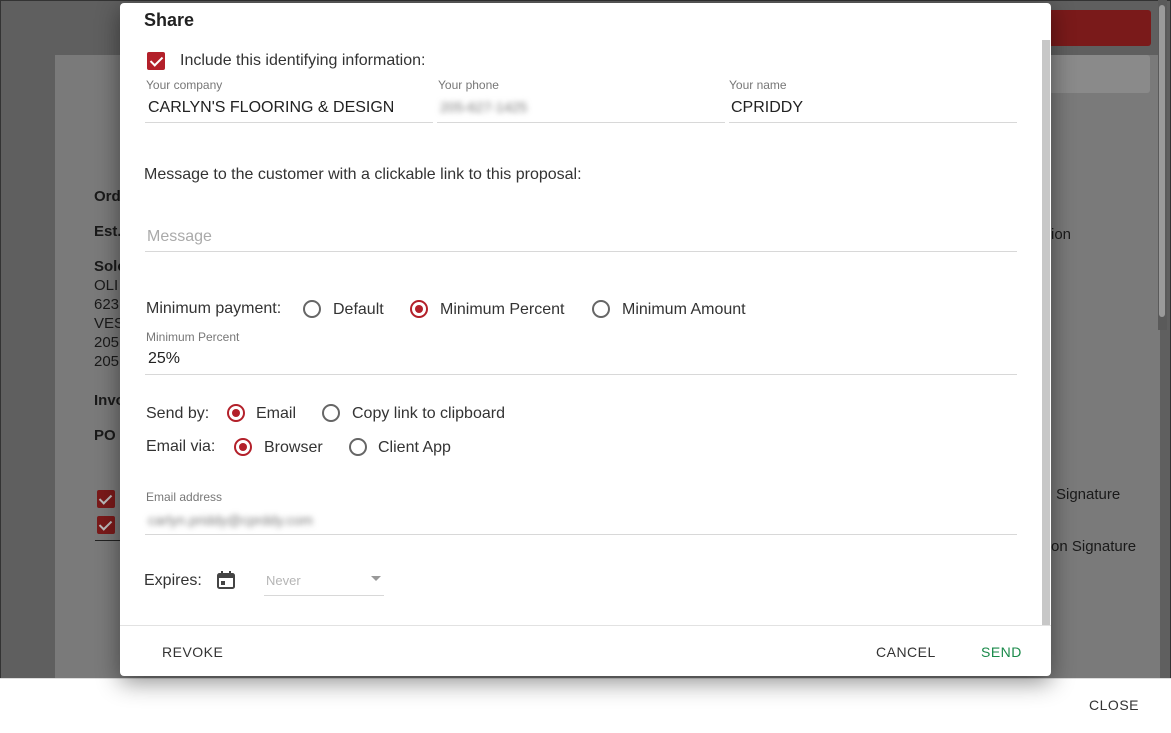 This screenshot has width=1171, height=733. What do you see at coordinates (906, 652) in the screenshot?
I see `cancel-button: CANCEL` at bounding box center [906, 652].